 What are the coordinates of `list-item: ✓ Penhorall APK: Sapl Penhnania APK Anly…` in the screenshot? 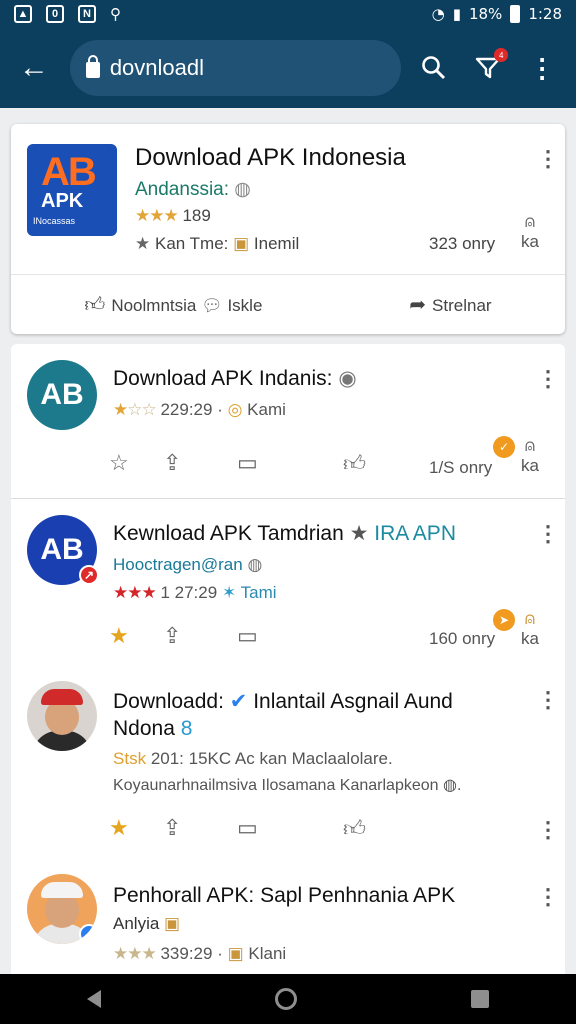 It's located at (288, 914).